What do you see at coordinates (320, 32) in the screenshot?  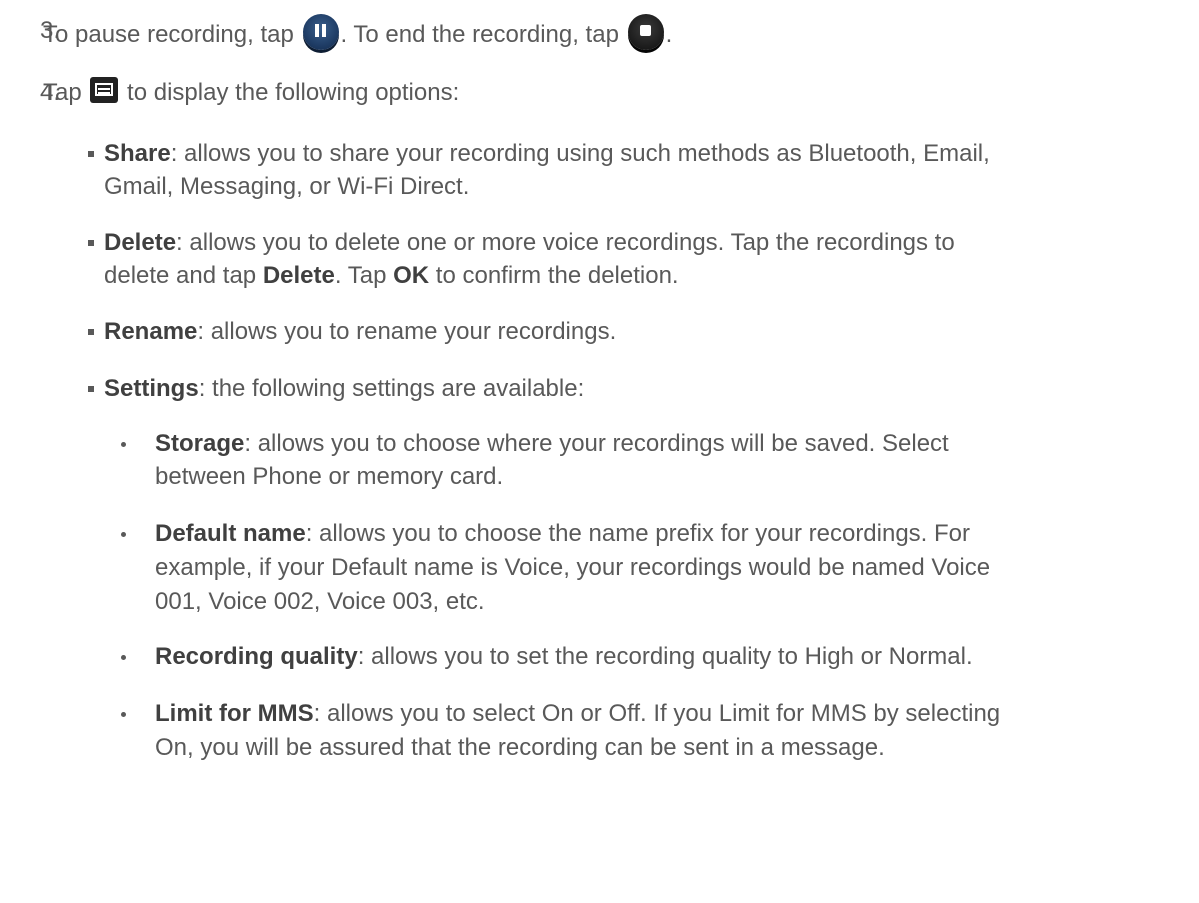 I see `pause-icon` at bounding box center [320, 32].